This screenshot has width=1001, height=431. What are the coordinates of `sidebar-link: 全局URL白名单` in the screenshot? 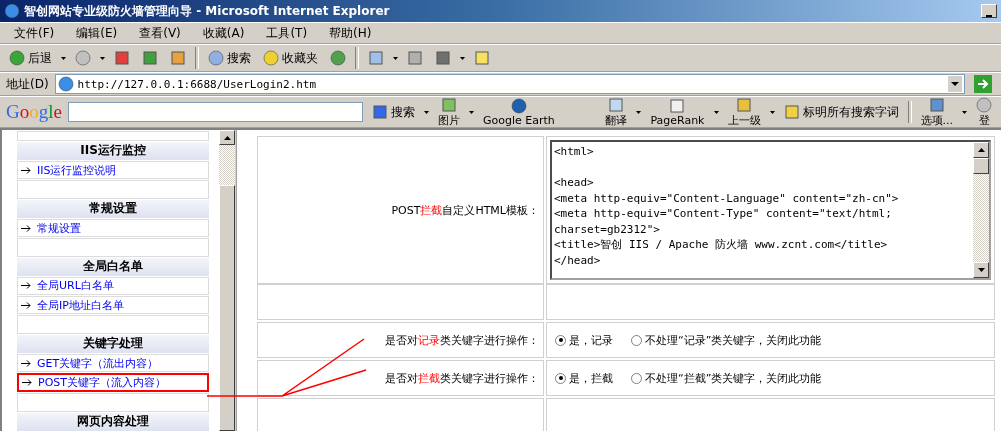 It's located at (75, 286).